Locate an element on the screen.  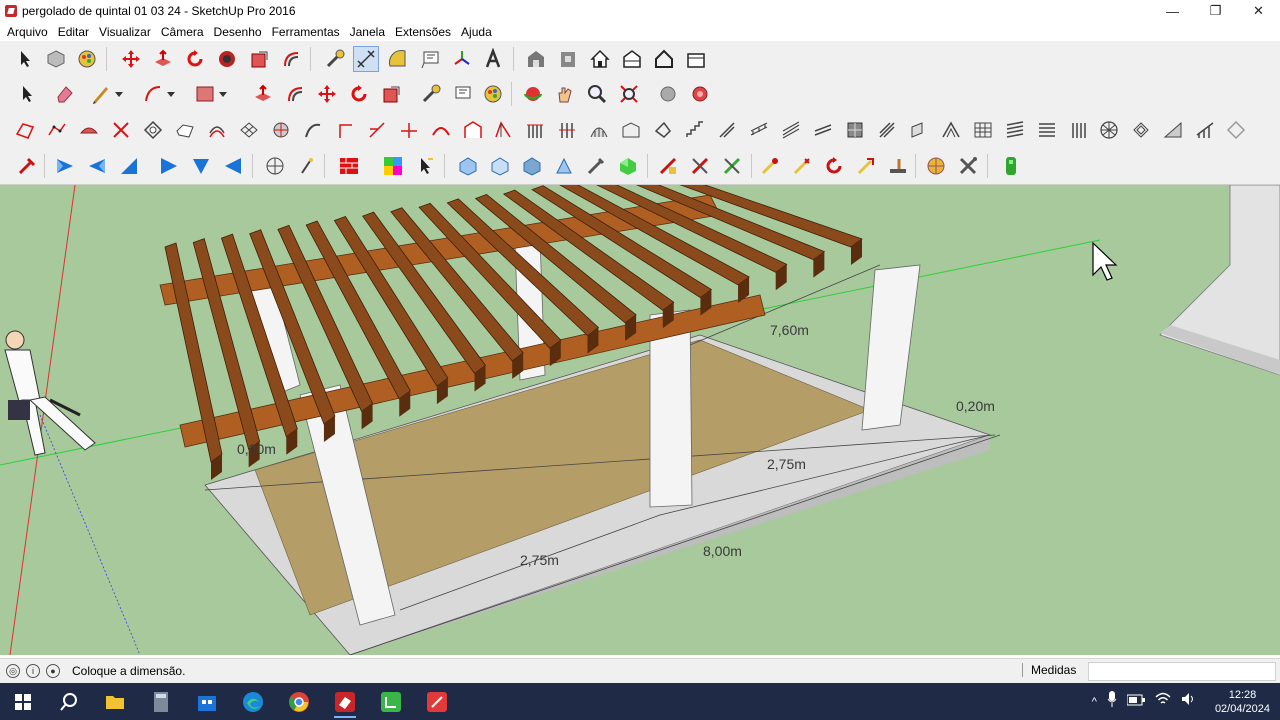
extension-warehouse-icon is located at coordinates (632, 59).